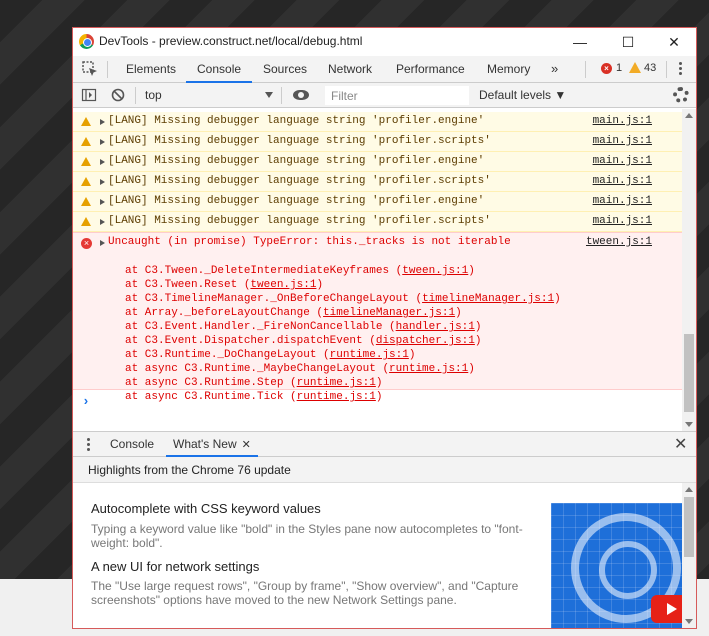  What do you see at coordinates (151, 69) in the screenshot?
I see `tab-elements: Elements` at bounding box center [151, 69].